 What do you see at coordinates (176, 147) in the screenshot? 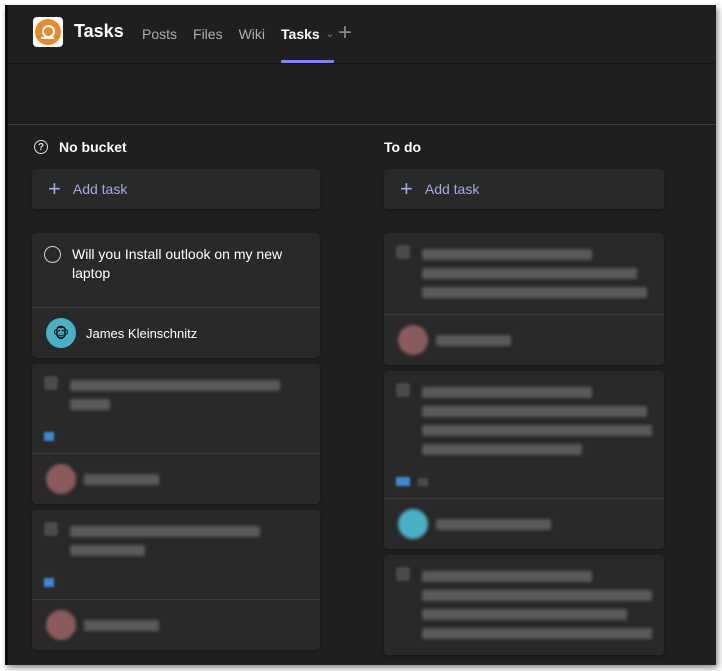
I see `bucket-header: ? No bucket` at bounding box center [176, 147].